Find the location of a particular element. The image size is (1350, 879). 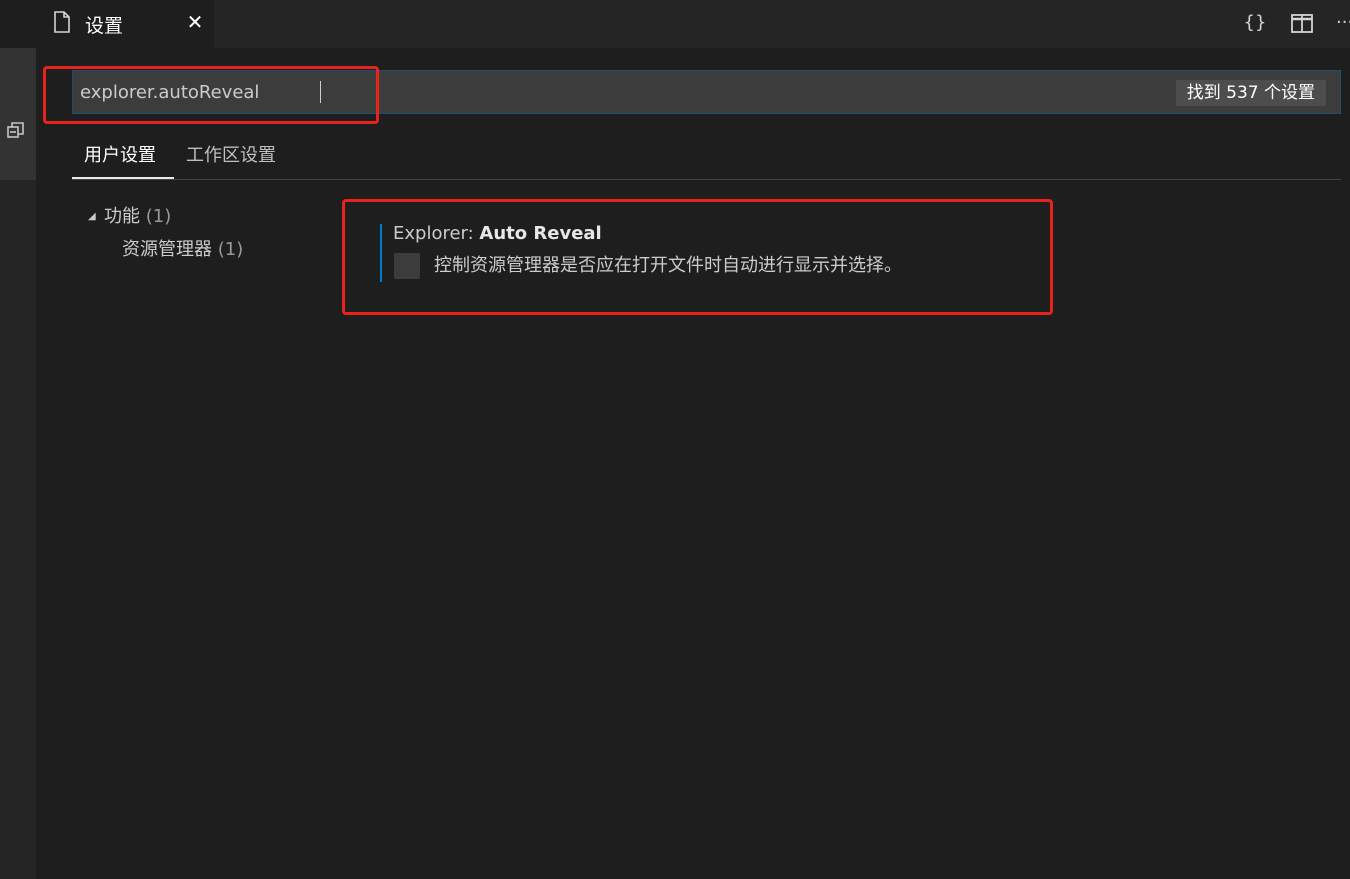

search-input is located at coordinates (523, 92).